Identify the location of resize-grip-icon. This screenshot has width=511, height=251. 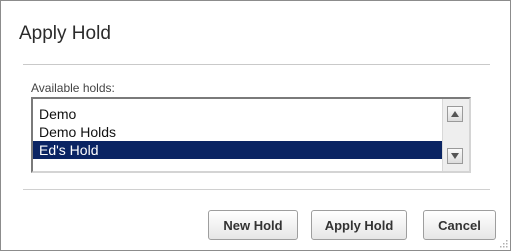
(504, 244).